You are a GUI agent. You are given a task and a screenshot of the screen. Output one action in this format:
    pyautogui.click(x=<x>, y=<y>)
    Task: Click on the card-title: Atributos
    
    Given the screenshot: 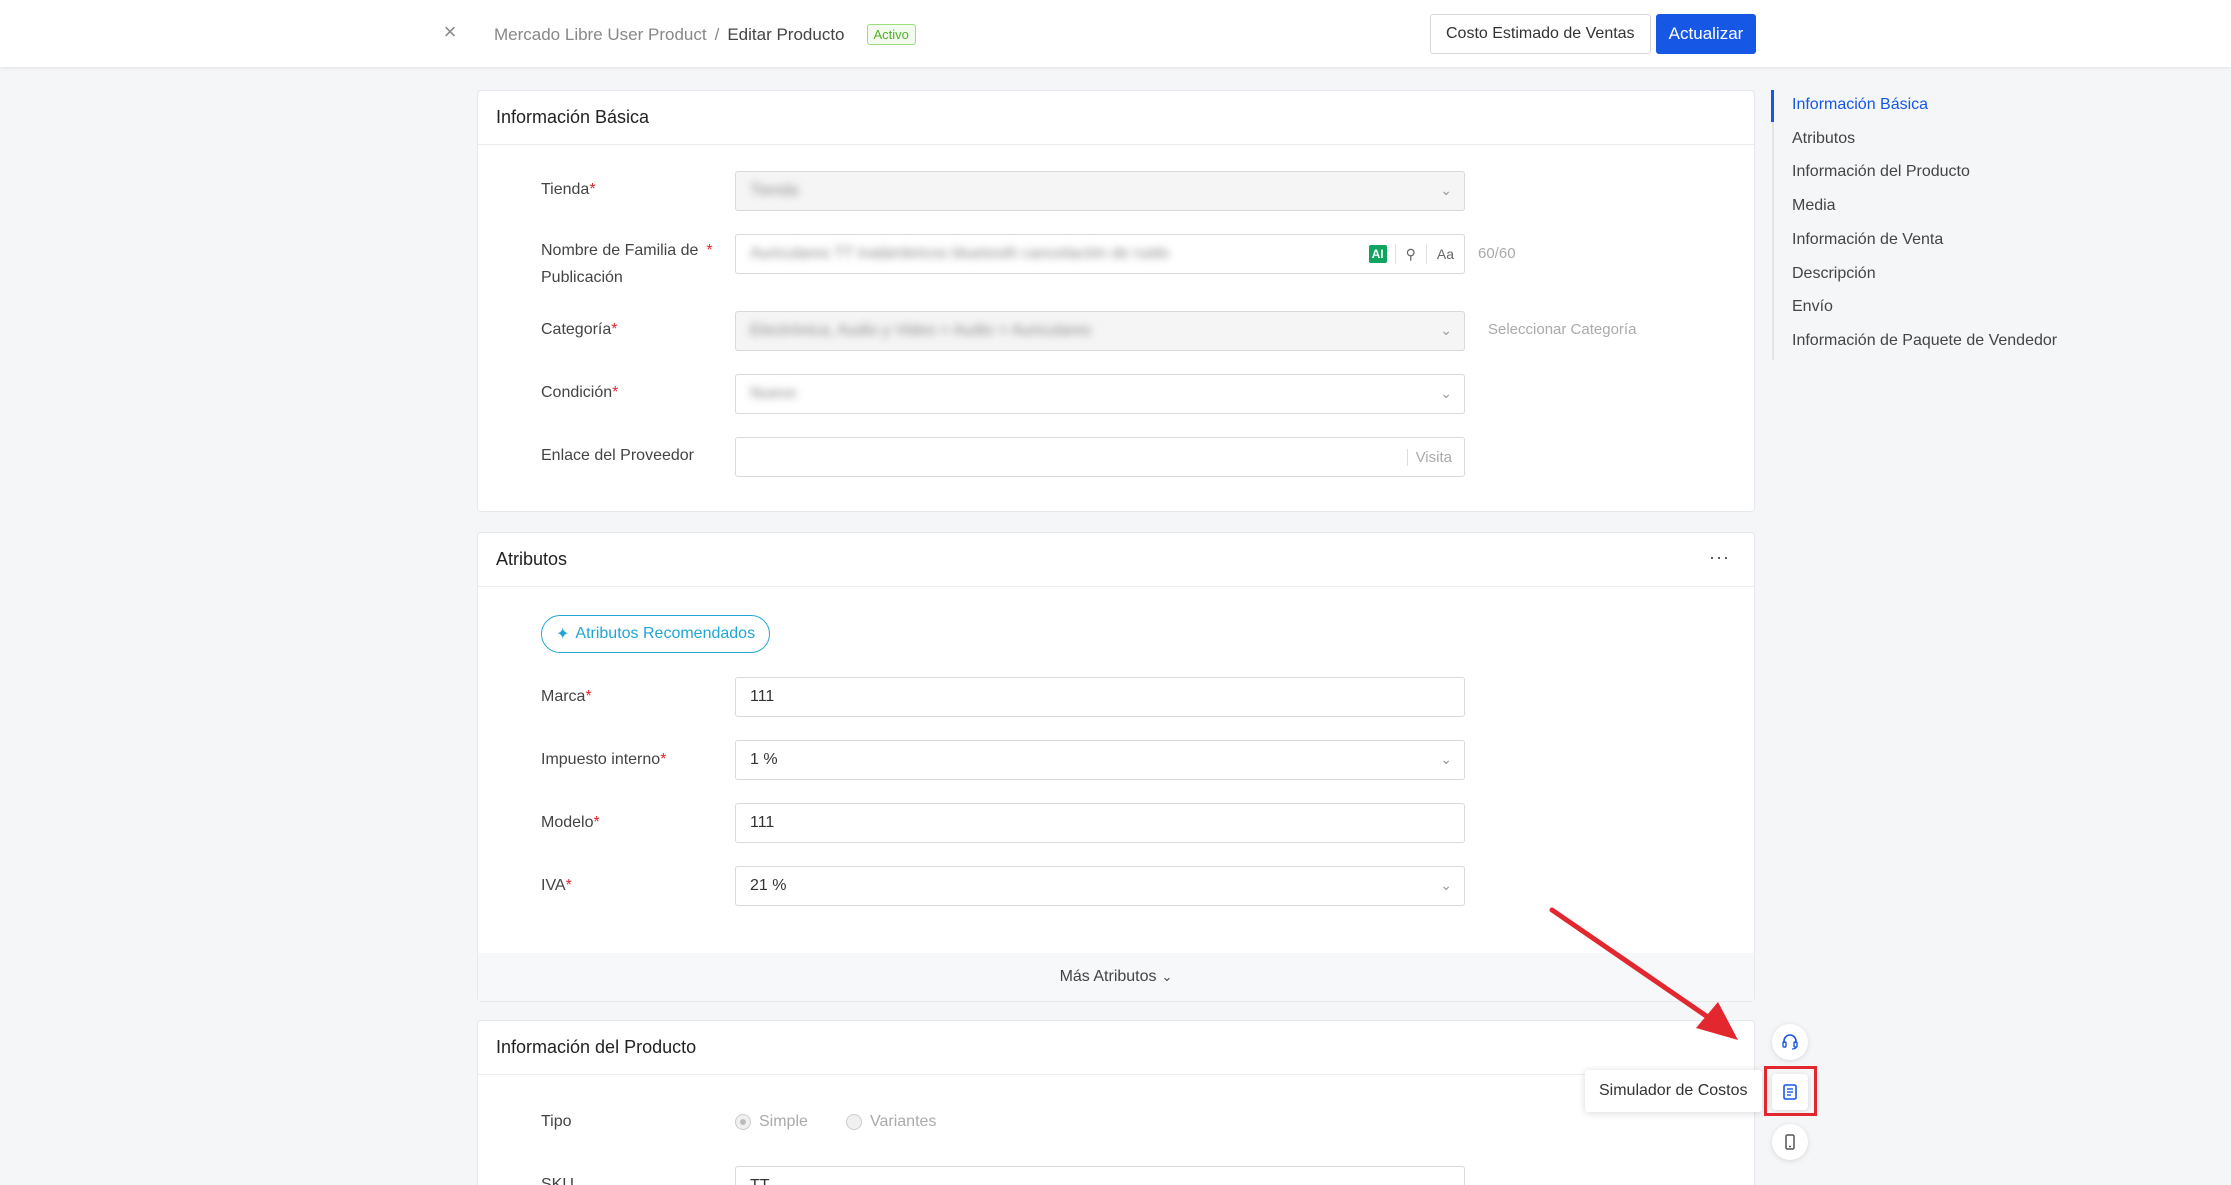 What is the action you would take?
    pyautogui.click(x=532, y=559)
    